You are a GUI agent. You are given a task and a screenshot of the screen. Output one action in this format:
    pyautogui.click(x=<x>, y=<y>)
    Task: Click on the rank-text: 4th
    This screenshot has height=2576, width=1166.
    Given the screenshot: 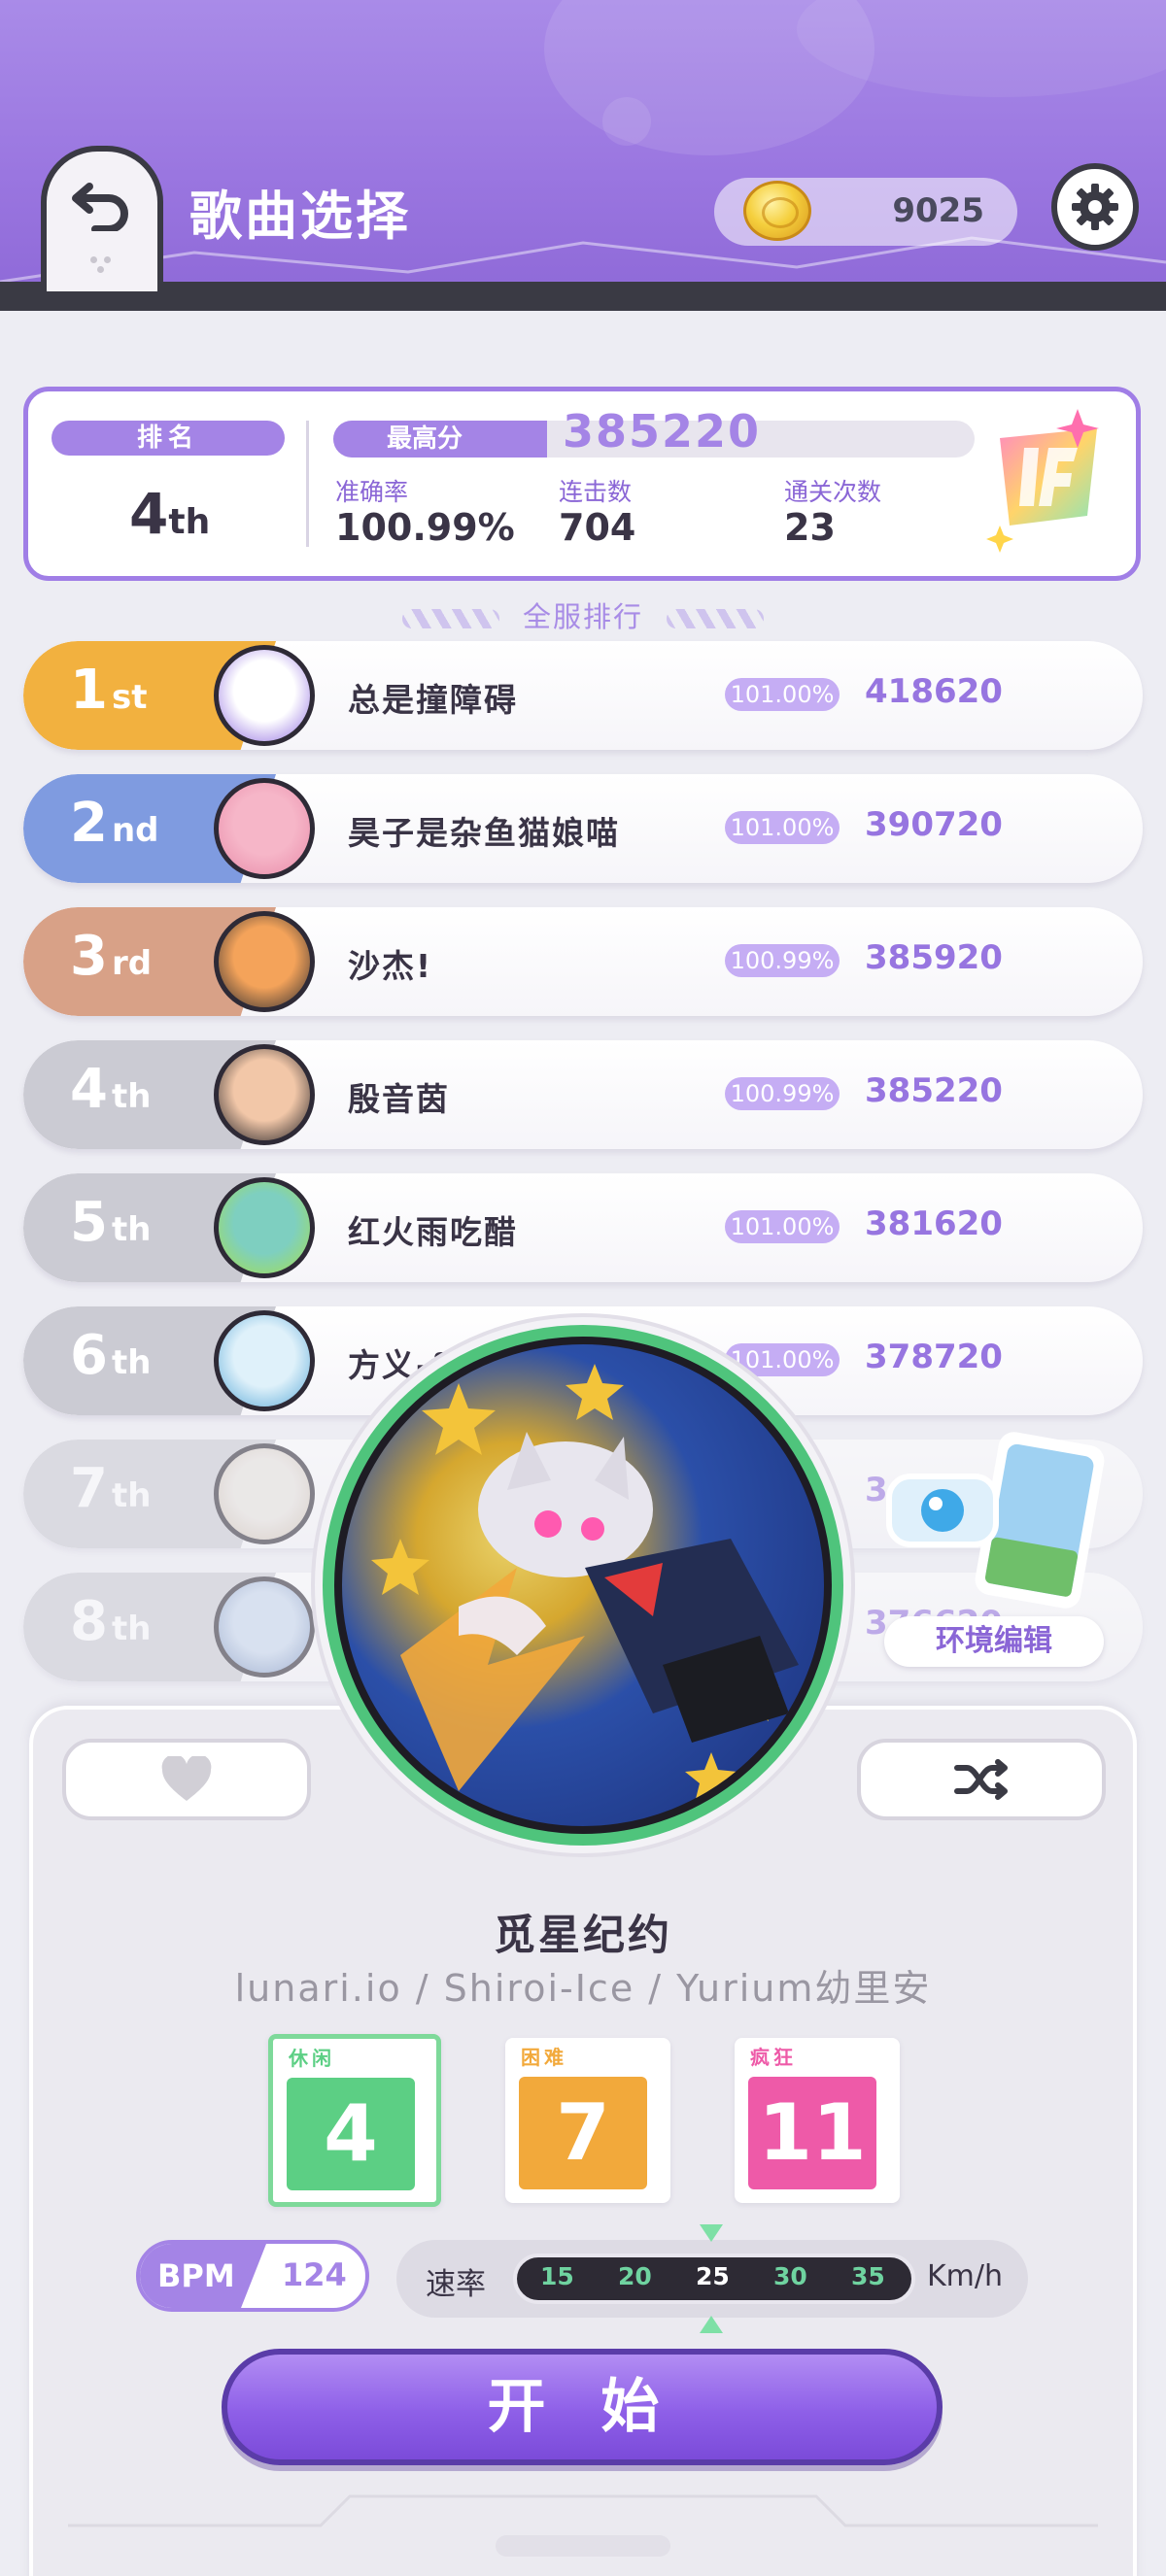 What is the action you would take?
    pyautogui.click(x=110, y=1089)
    